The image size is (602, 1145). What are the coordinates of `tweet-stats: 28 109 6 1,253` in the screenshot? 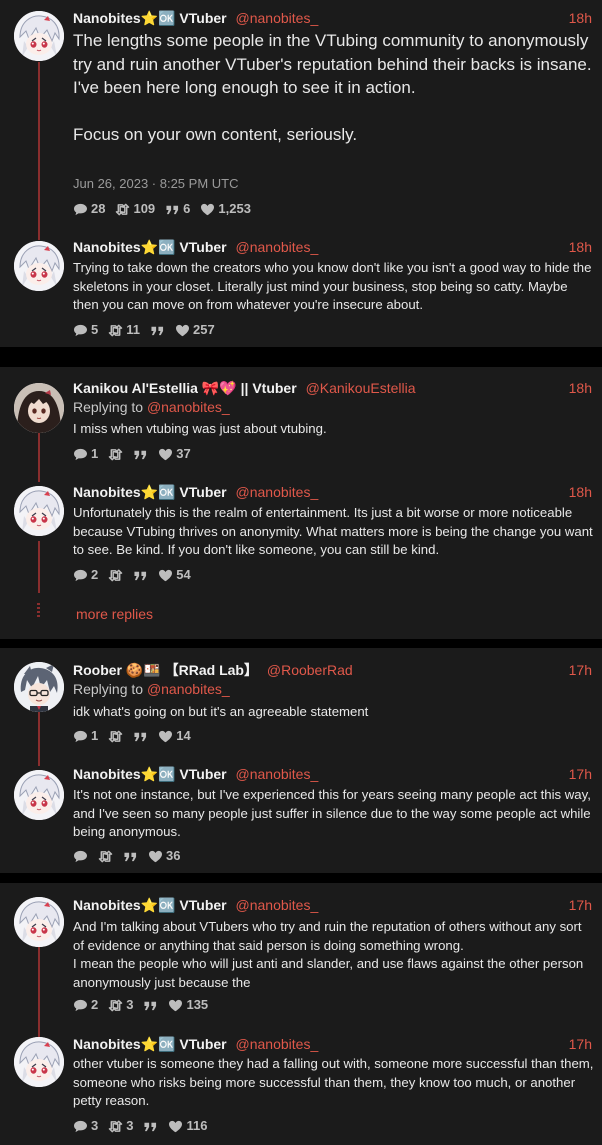 It's located at (167, 209).